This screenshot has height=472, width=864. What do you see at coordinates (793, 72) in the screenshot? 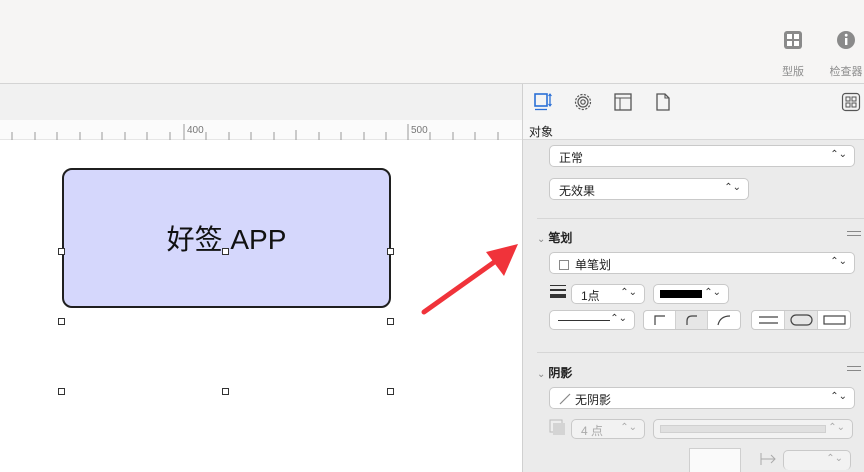
I see `stencils-label: 型版` at bounding box center [793, 72].